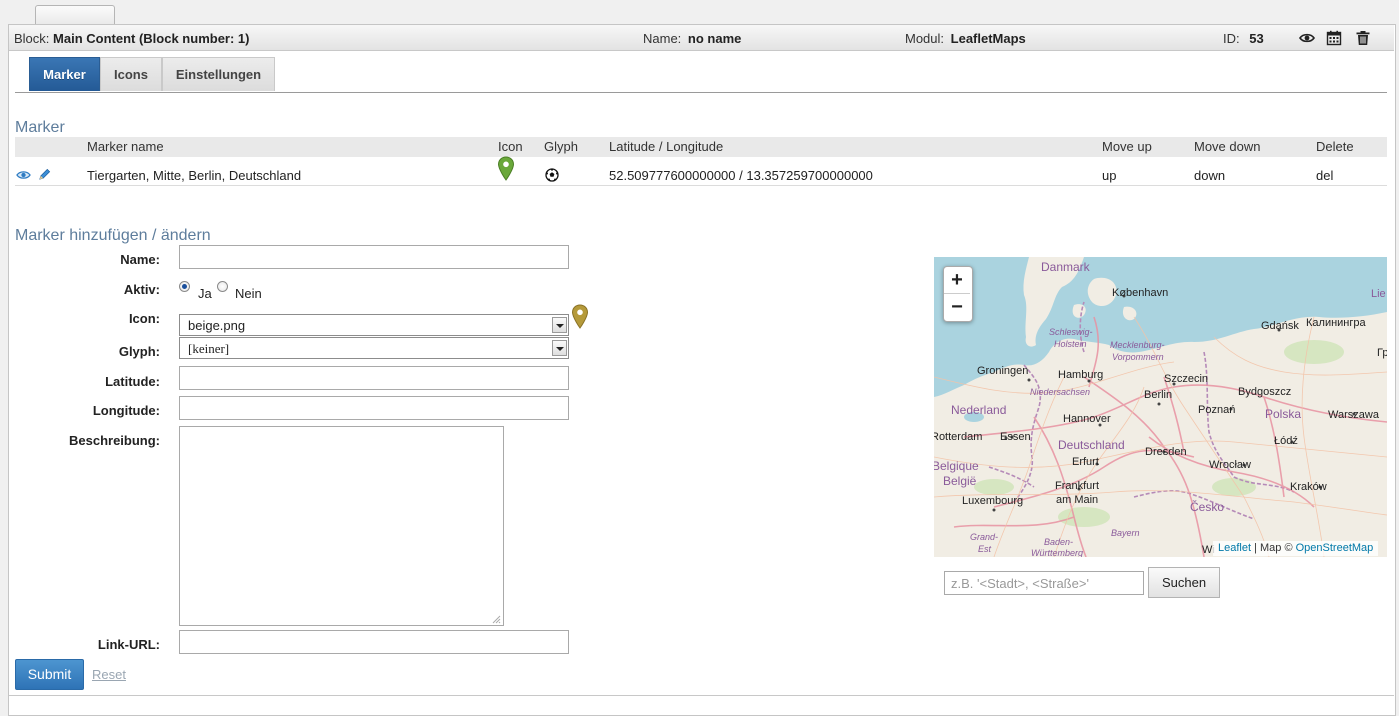 Image resolution: width=1399 pixels, height=716 pixels. Describe the element at coordinates (1127, 146) in the screenshot. I see `col-move-up: Move up` at that location.